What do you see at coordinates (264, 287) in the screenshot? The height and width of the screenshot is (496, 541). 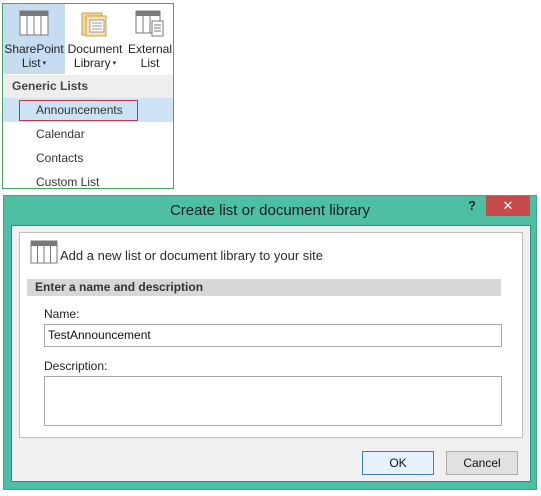 I see `section-header: Enter a name and description` at bounding box center [264, 287].